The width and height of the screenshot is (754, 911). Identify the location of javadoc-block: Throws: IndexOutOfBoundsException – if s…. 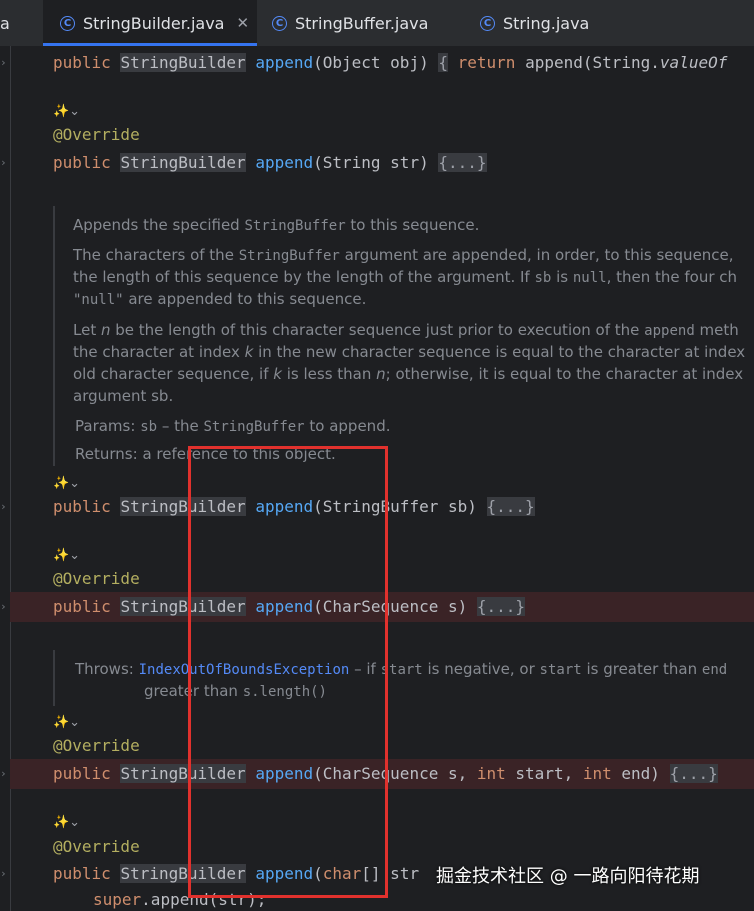
(403, 678).